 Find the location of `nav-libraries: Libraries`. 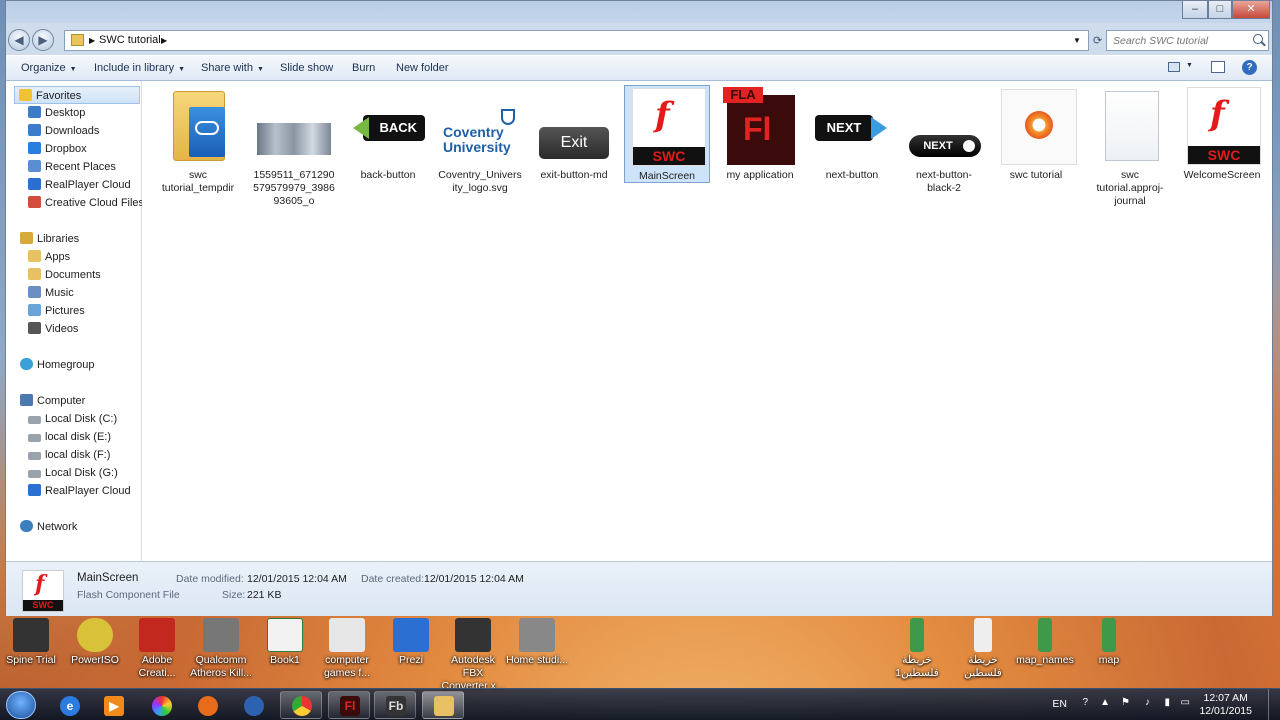

nav-libraries: Libraries is located at coordinates (49, 239).